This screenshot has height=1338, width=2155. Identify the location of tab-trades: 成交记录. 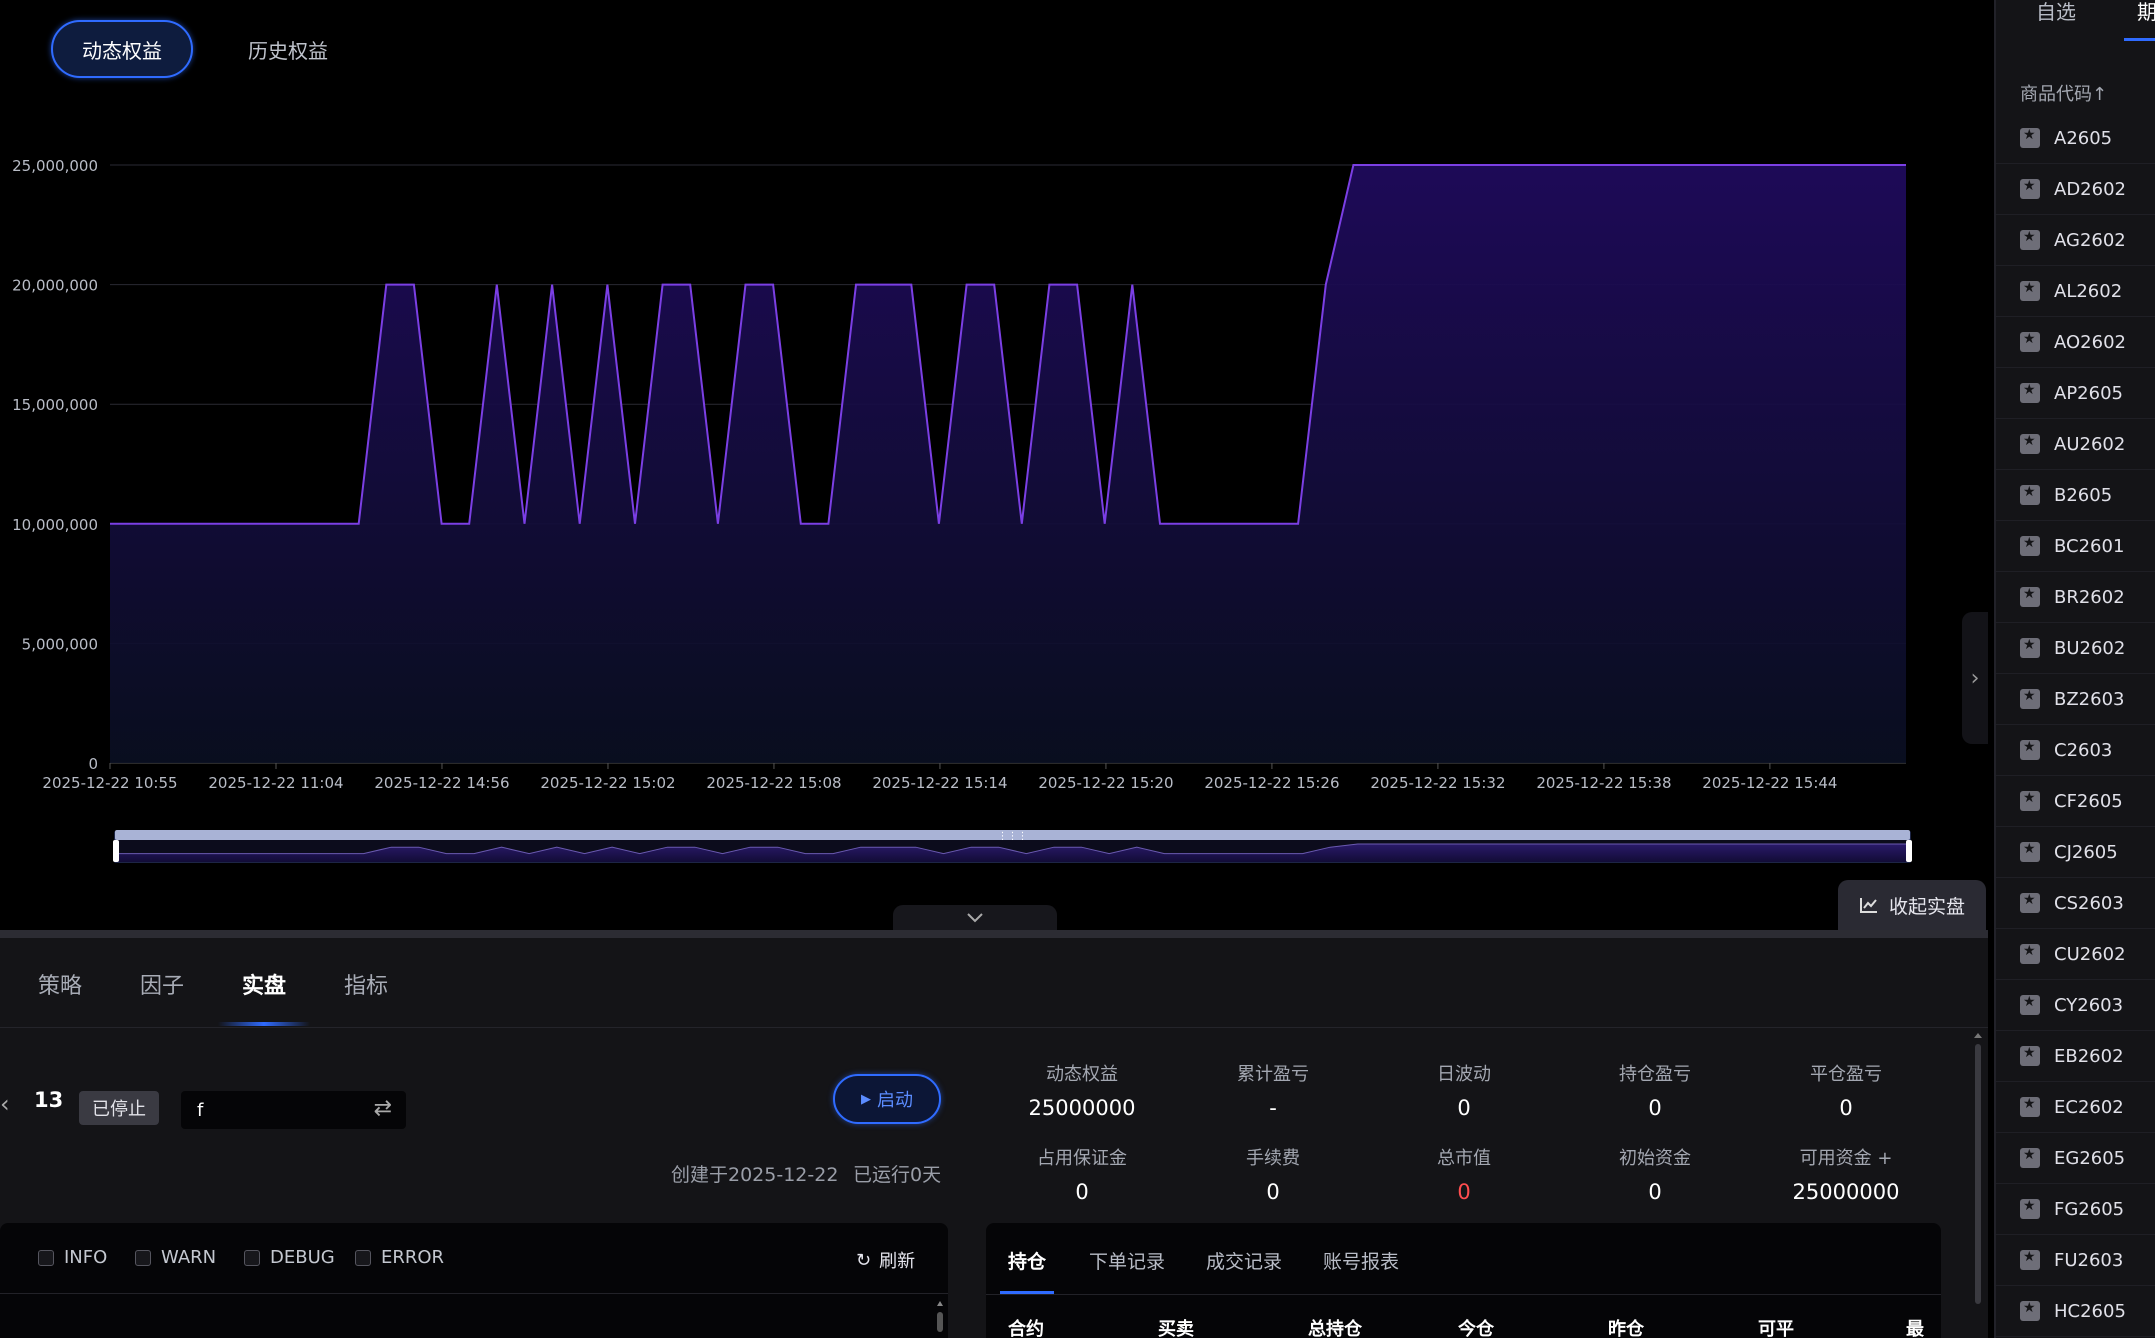
(1244, 1260).